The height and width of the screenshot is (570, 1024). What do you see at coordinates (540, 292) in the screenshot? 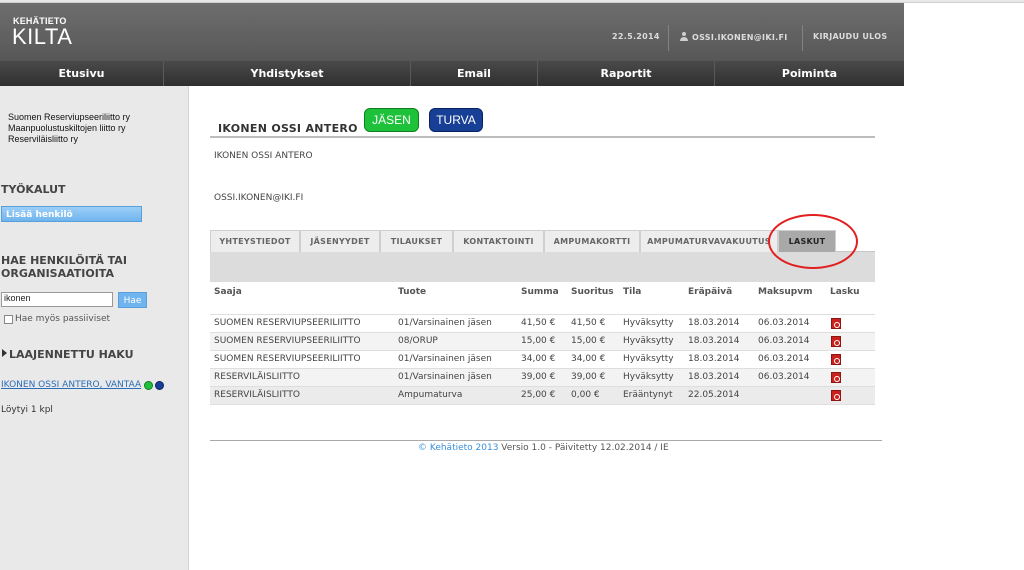
I see `col-header-summa: Summa` at bounding box center [540, 292].